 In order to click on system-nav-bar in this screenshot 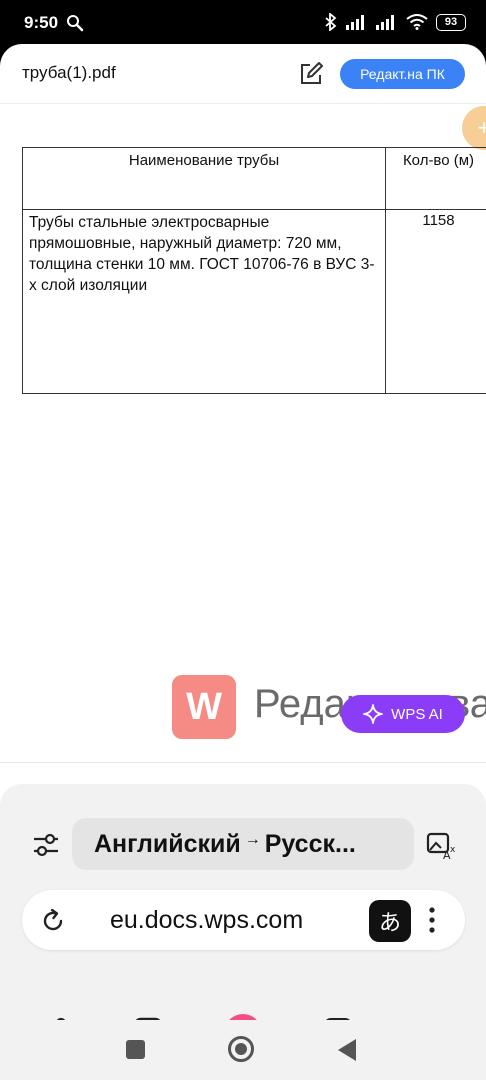, I will do `click(243, 1050)`.